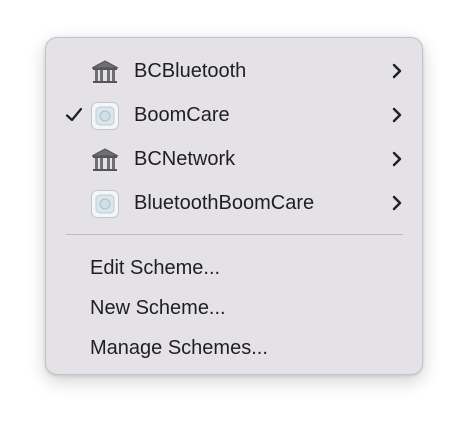 The image size is (470, 430). What do you see at coordinates (234, 234) in the screenshot?
I see `menu-separator` at bounding box center [234, 234].